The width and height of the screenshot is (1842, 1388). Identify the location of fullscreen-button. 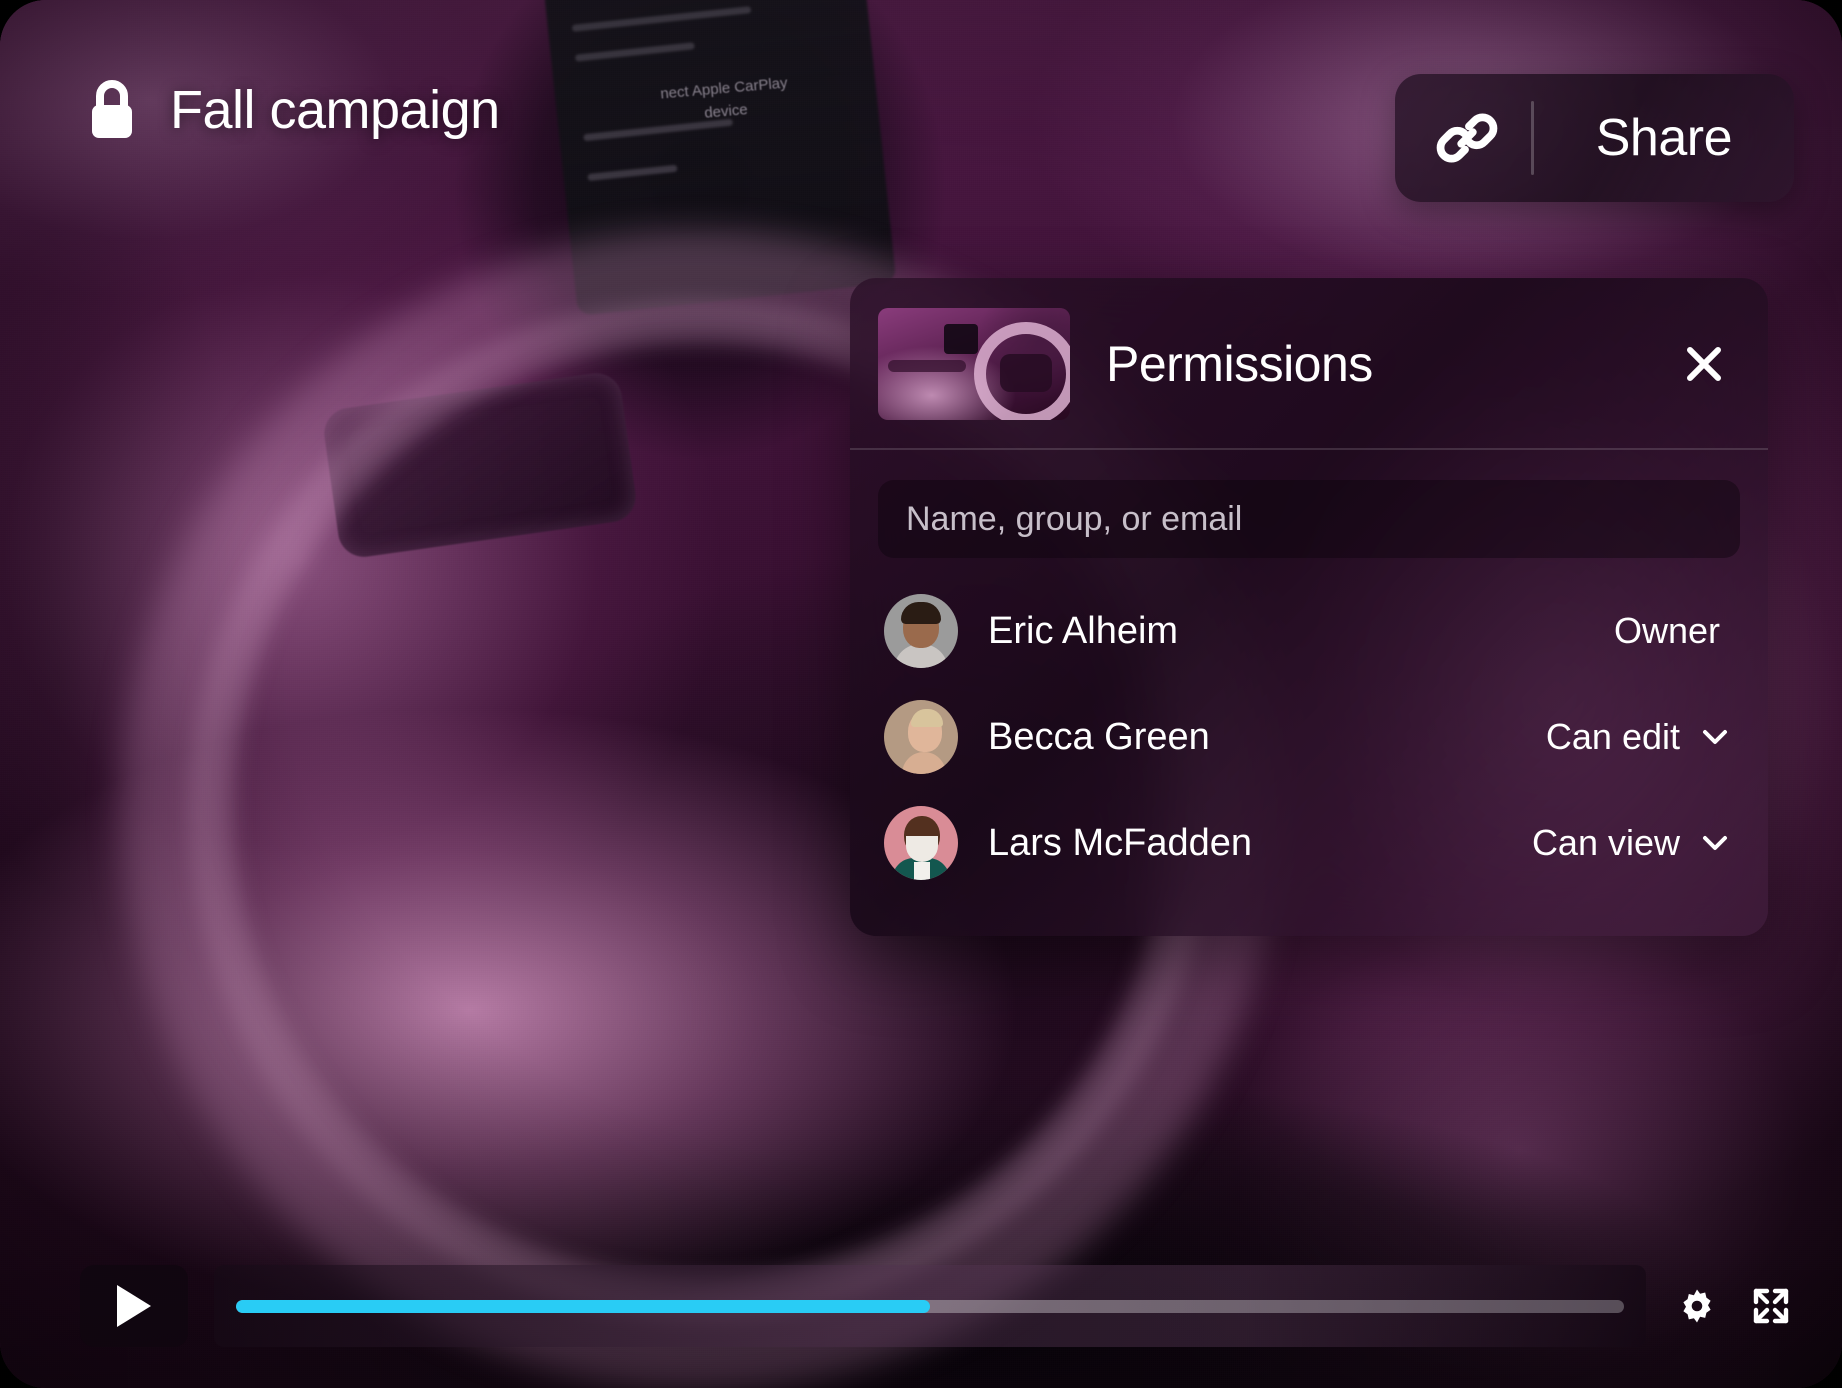
(1771, 1306).